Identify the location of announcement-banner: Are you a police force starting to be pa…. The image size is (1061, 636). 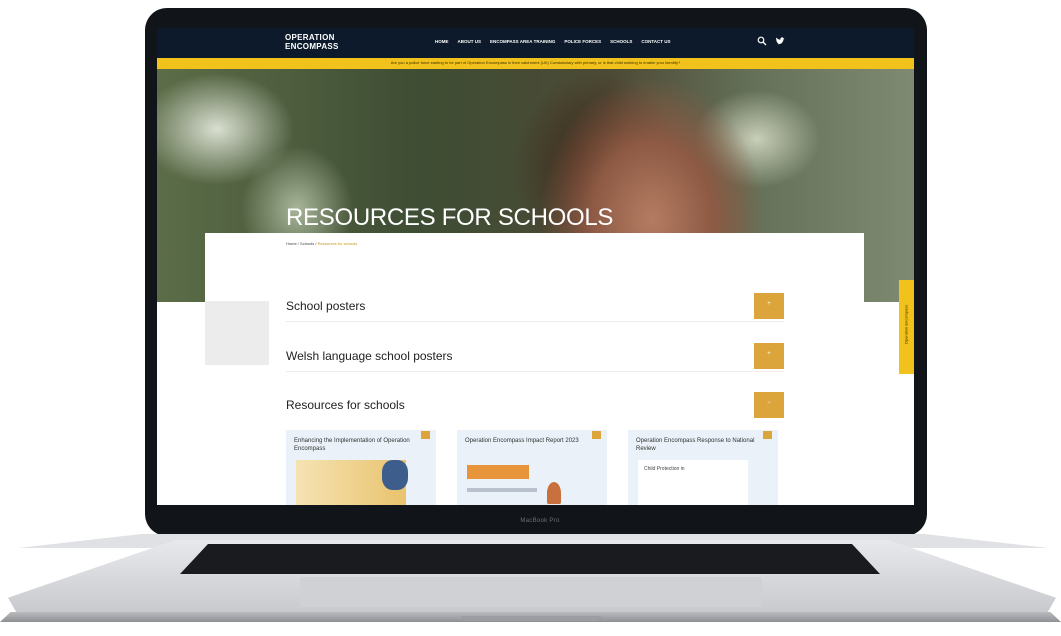
(535, 63).